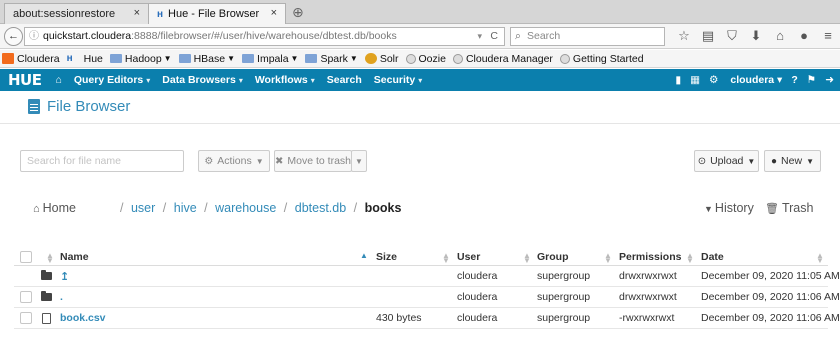 This screenshot has width=840, height=344. I want to click on move-to-trash-button: ✖ Move to trash, so click(313, 161).